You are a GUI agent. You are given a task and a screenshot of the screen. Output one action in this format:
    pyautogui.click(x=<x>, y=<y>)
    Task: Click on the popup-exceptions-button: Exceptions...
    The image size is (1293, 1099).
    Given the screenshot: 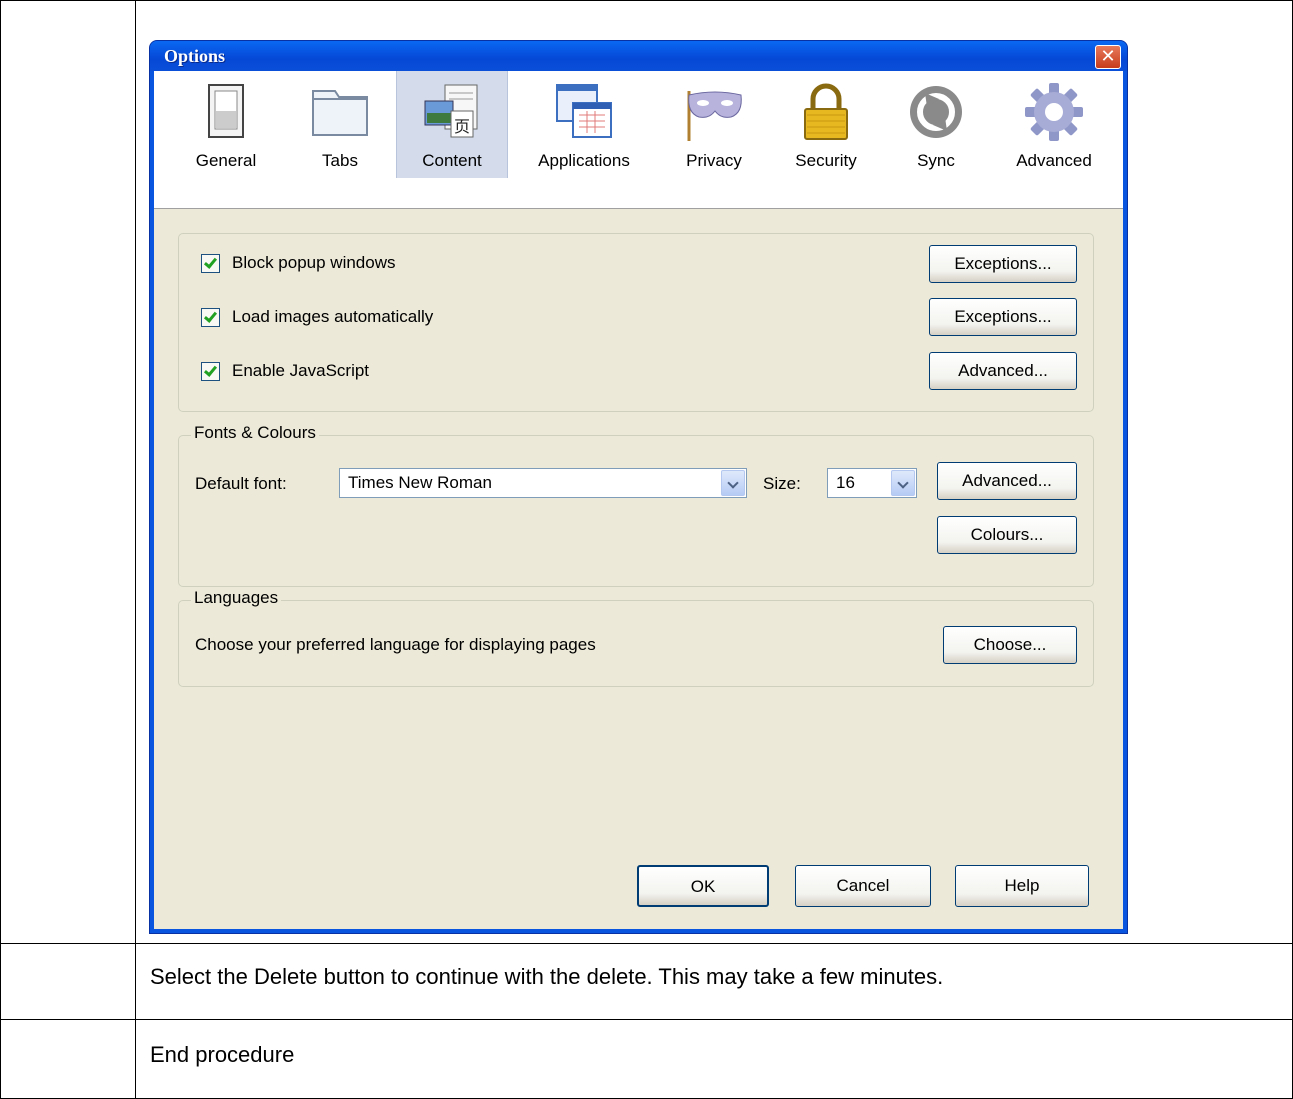 What is the action you would take?
    pyautogui.click(x=1003, y=264)
    